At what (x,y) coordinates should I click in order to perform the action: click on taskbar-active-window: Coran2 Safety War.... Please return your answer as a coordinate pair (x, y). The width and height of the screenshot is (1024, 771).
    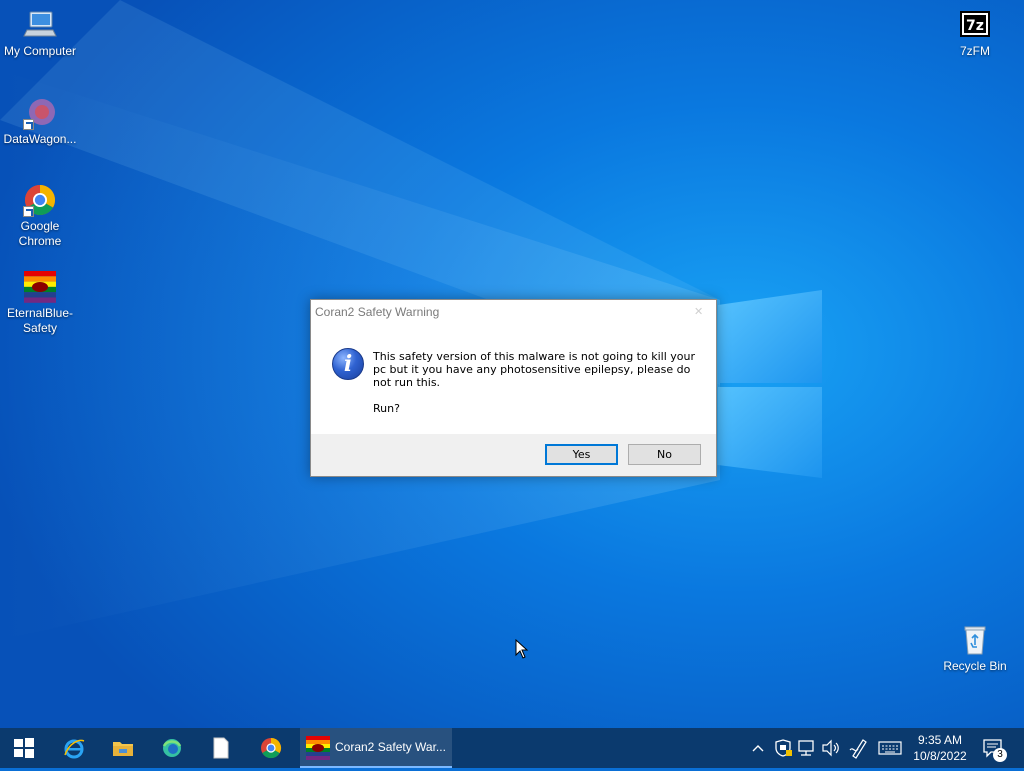
    Looking at the image, I should click on (376, 748).